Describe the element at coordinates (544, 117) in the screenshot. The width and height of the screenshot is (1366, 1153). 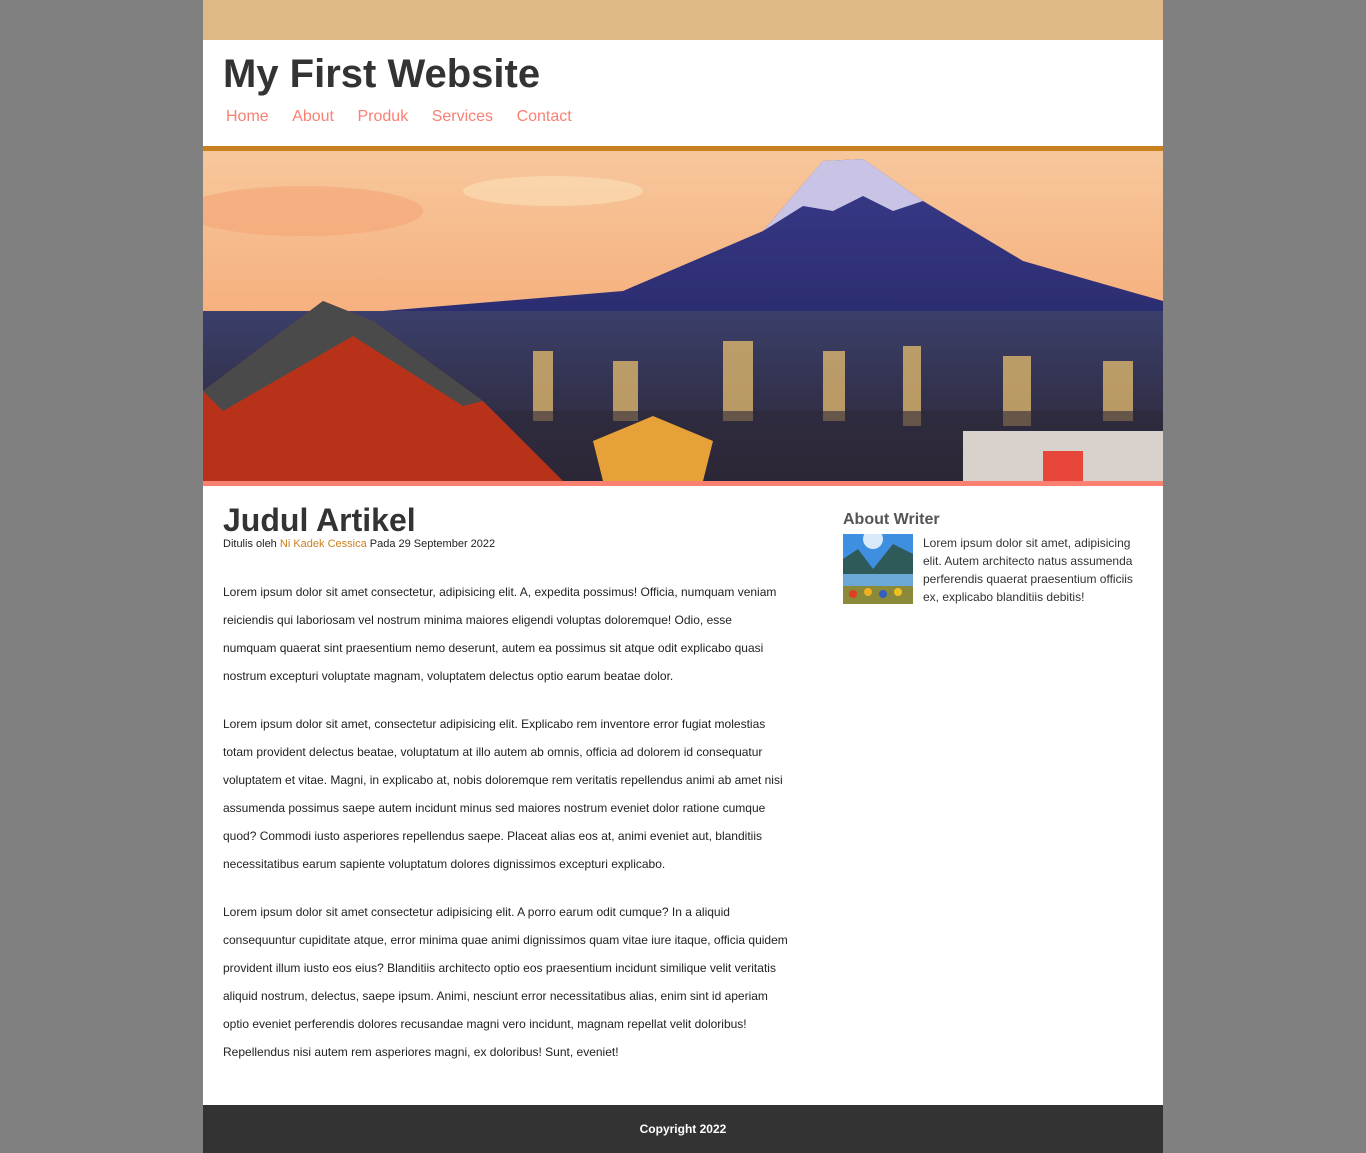
I see `nav-contact: Contact` at that location.